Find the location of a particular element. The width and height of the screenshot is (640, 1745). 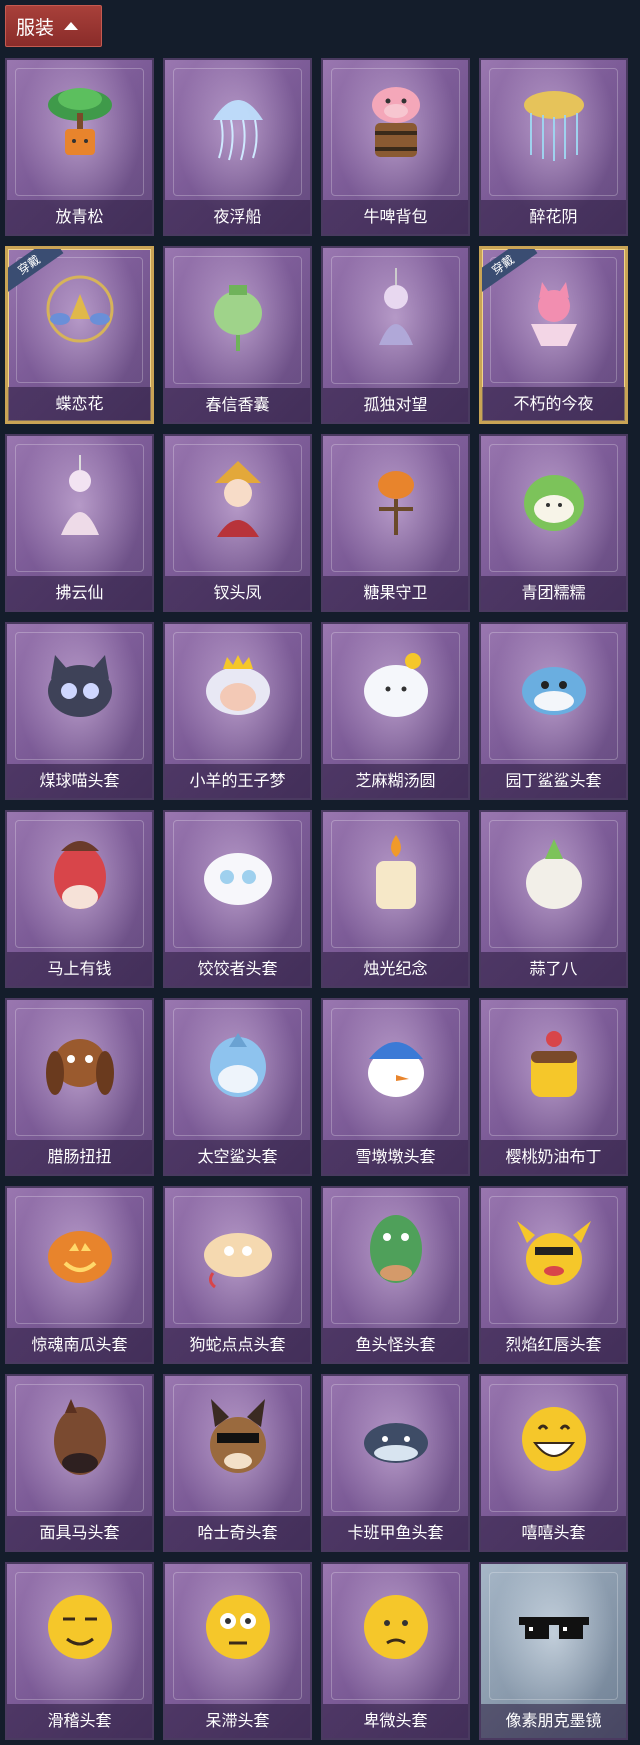

item-name: 芝麻糊汤圆 is located at coordinates (395, 781).